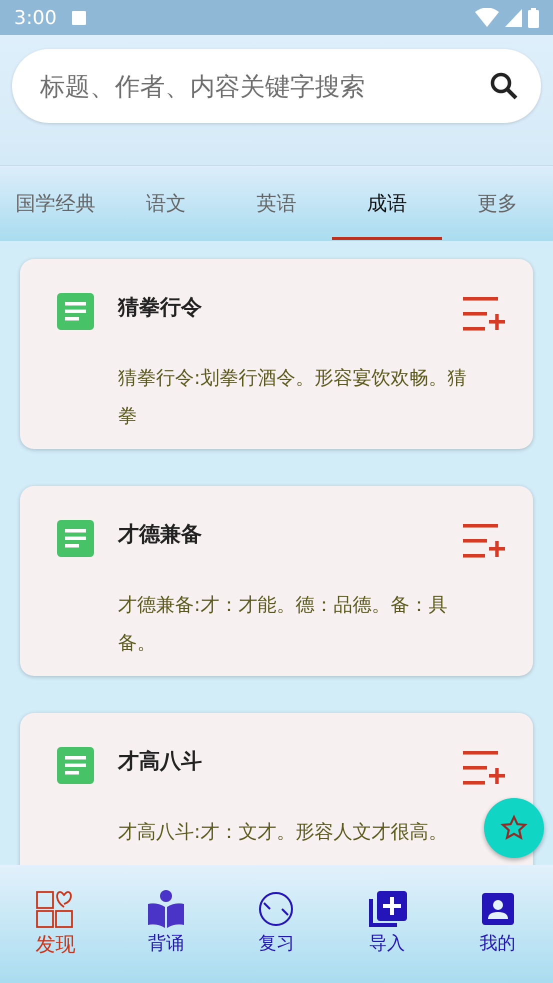 The width and height of the screenshot is (553, 983). I want to click on nav-item: 我的, so click(497, 936).